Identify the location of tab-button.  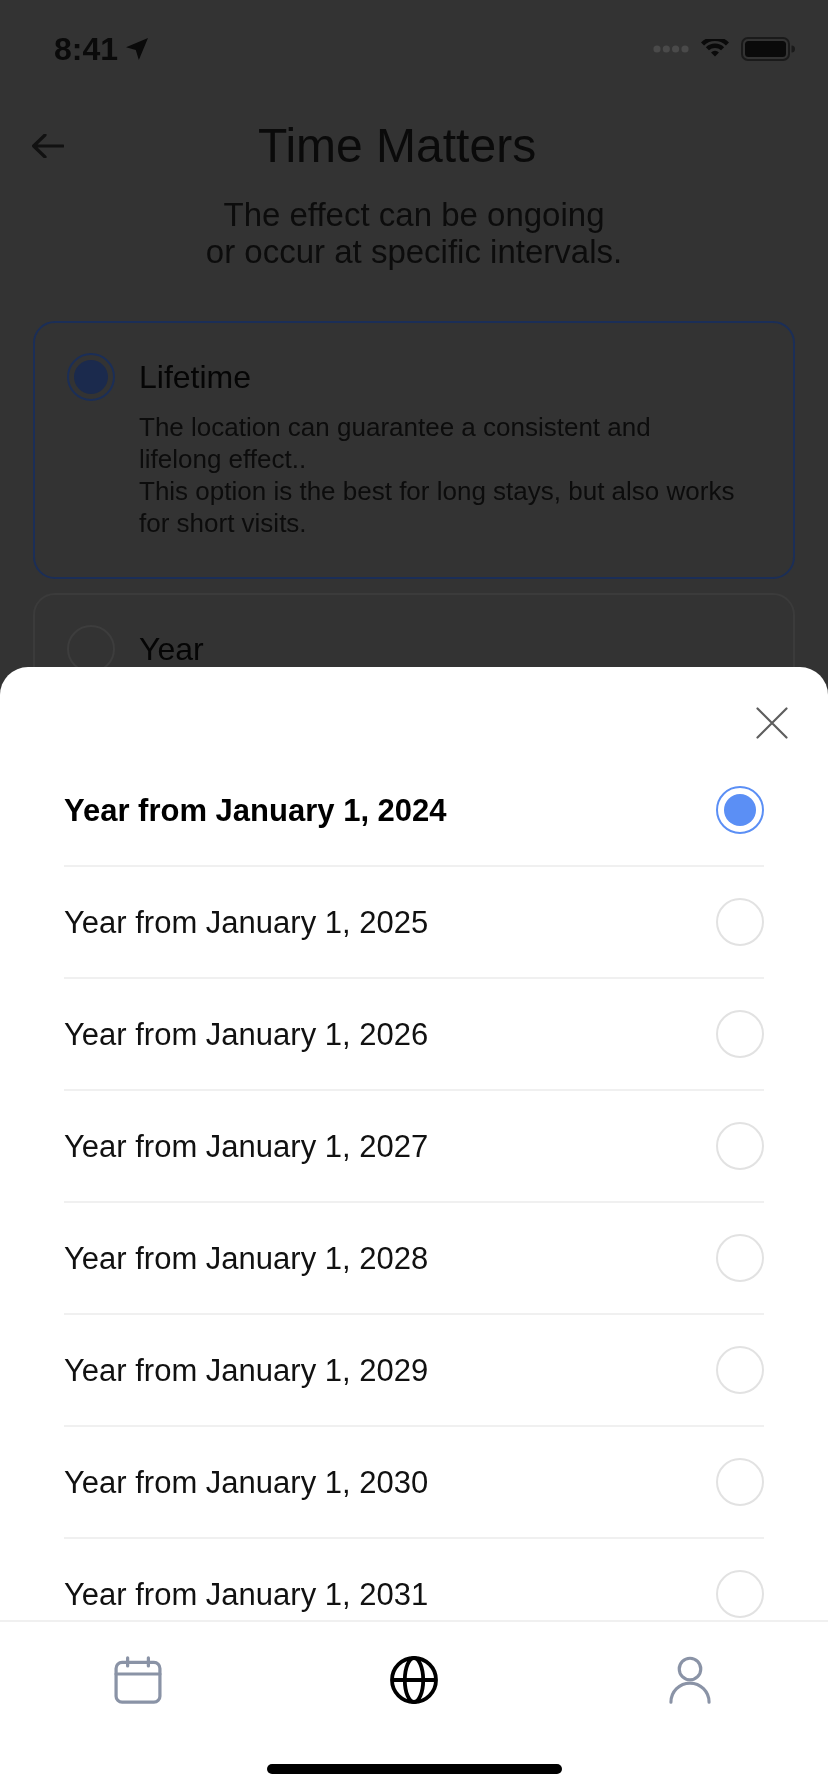
(414, 1680).